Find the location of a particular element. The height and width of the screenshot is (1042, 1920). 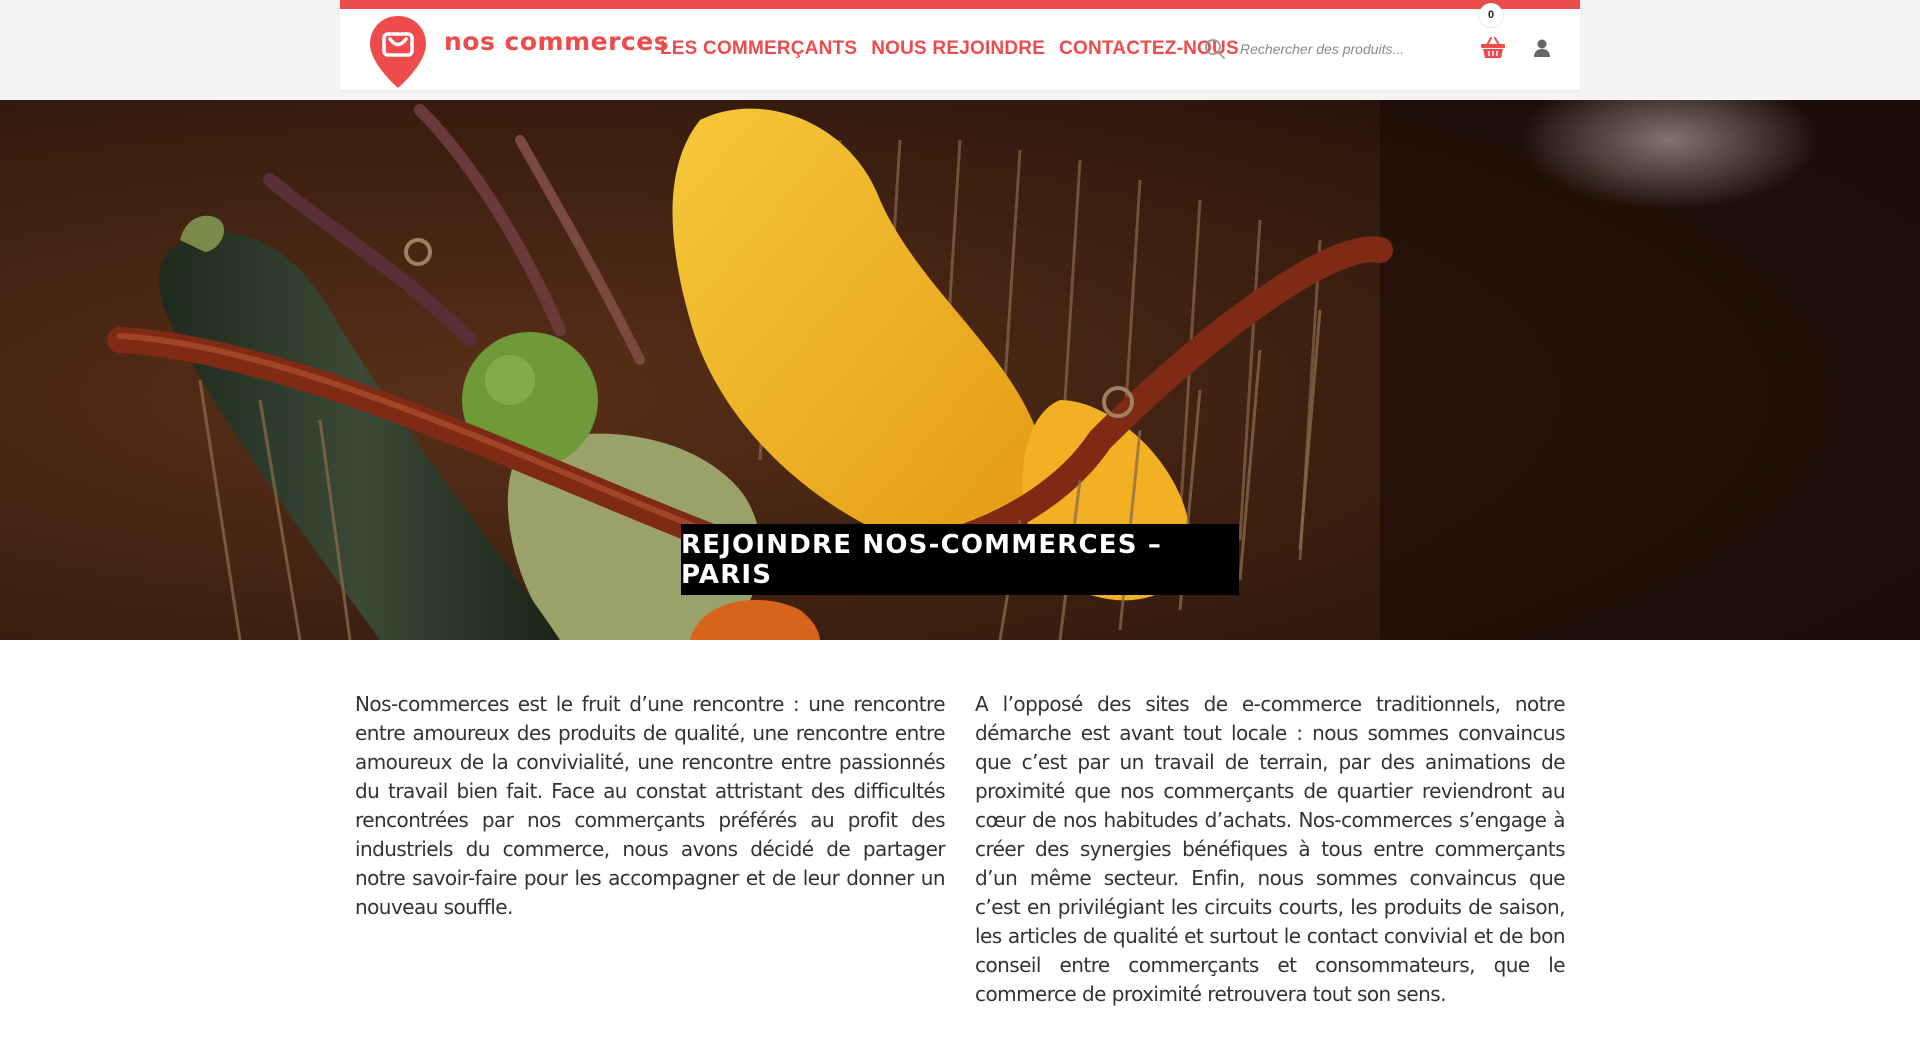

nav-item-nous-rejoindre: NOUS REJOINDRE is located at coordinates (958, 49).